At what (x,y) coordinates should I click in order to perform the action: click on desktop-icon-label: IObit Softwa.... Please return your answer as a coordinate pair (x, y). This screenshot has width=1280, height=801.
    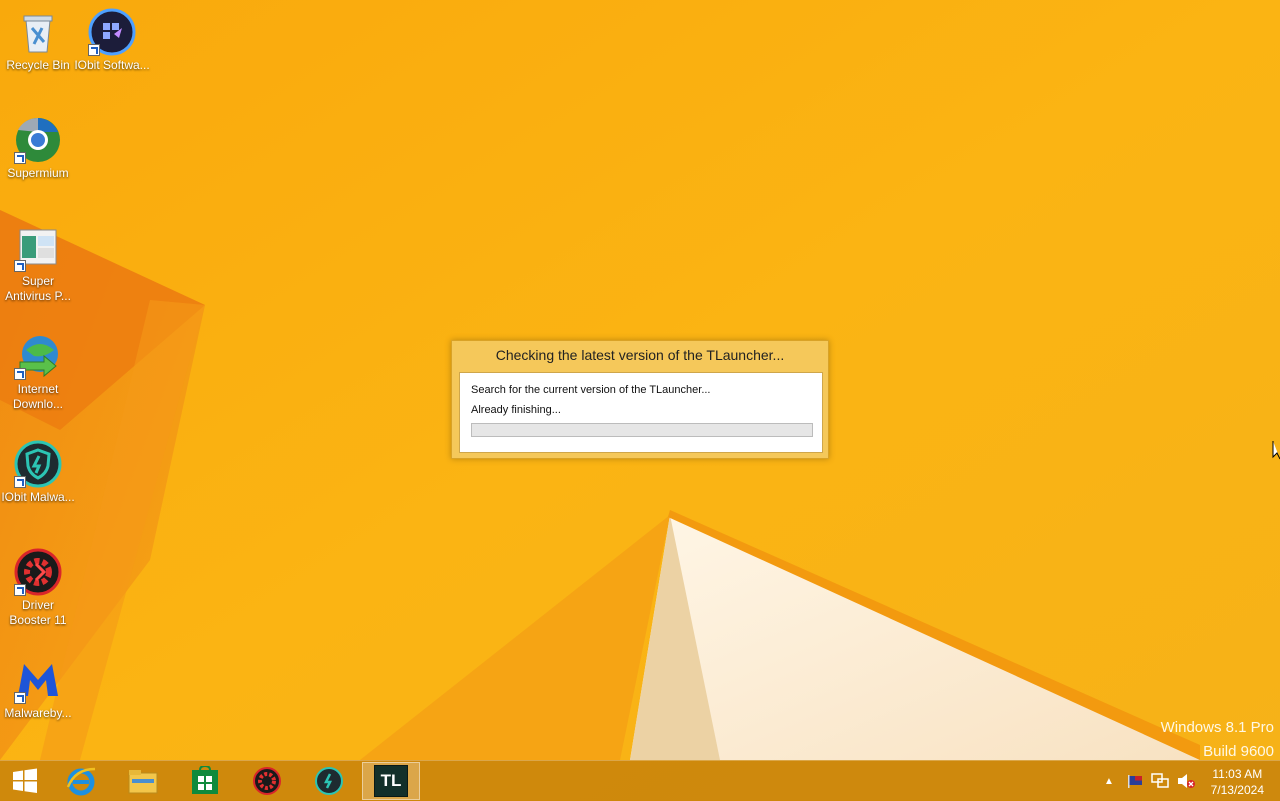
    Looking at the image, I should click on (112, 65).